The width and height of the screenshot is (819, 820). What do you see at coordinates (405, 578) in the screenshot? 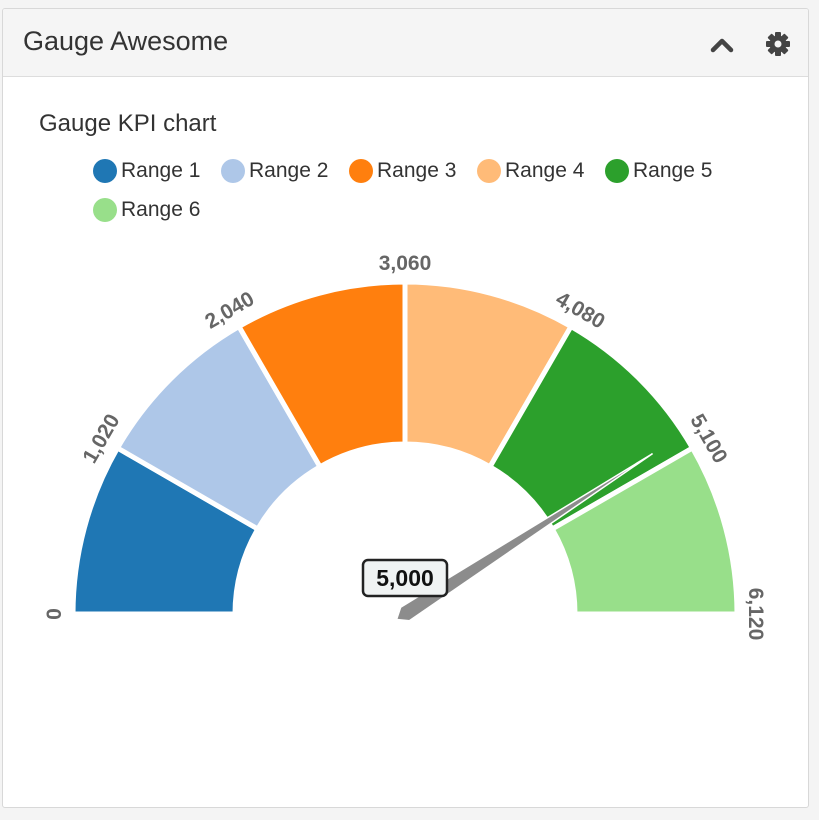
I see `gauge-value-label: 5,000` at bounding box center [405, 578].